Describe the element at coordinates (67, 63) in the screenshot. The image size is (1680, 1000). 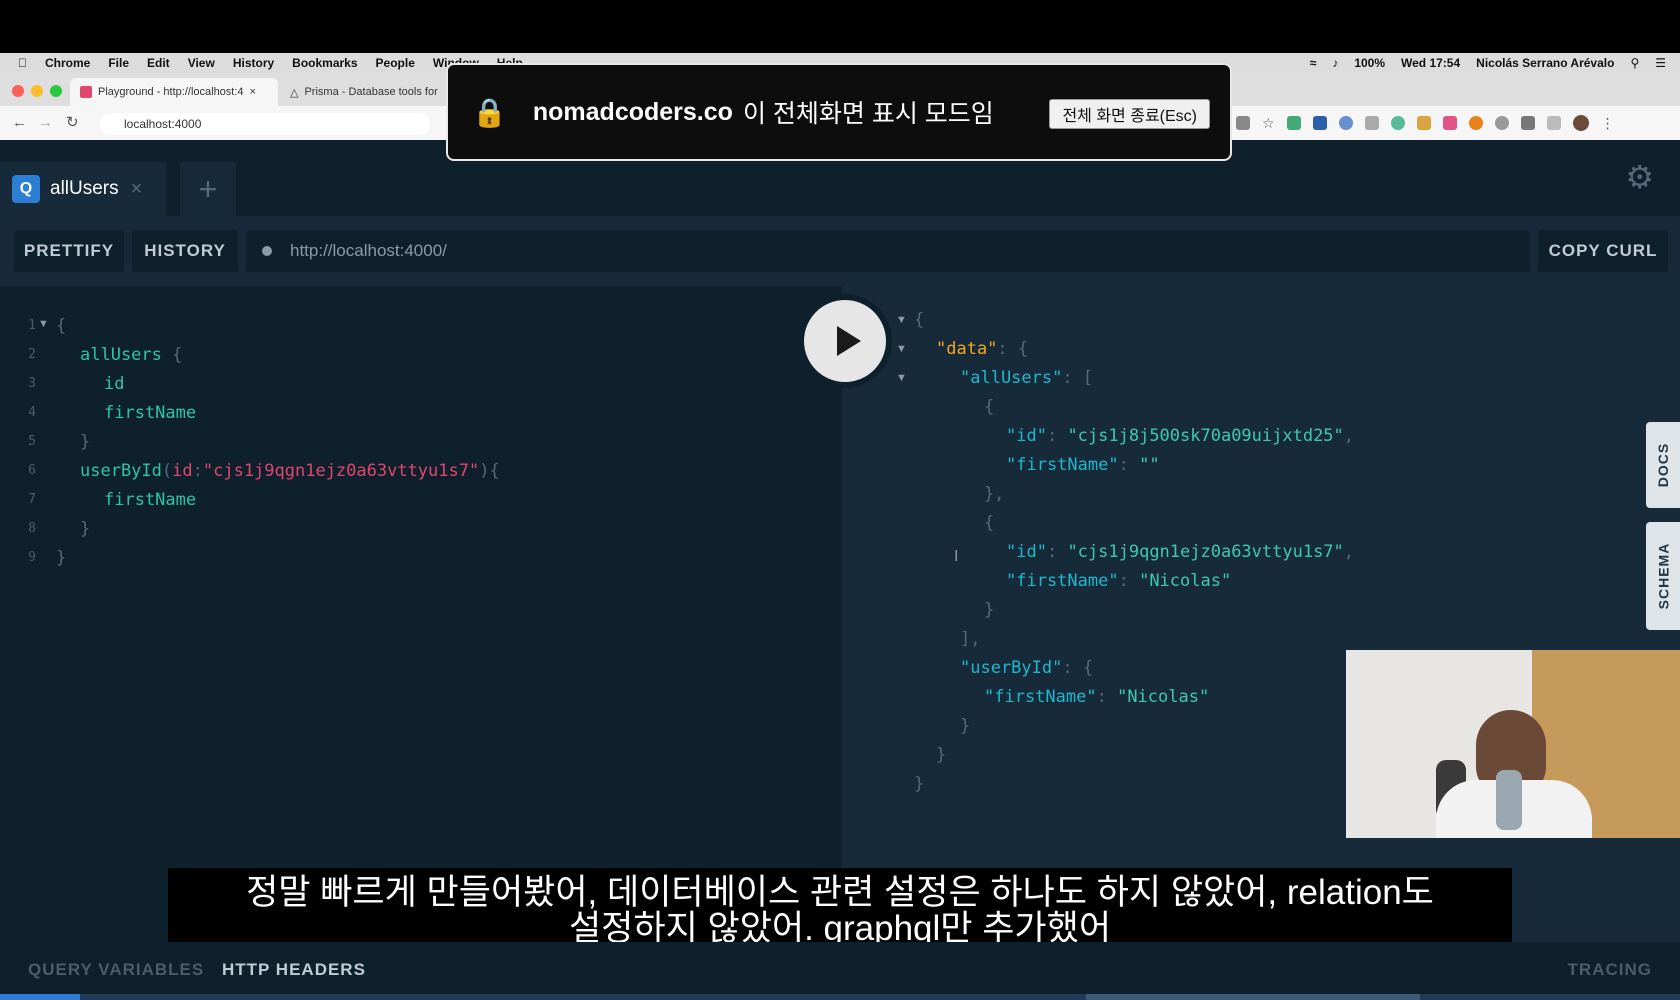
I see `menu-chrome: Chrome` at that location.